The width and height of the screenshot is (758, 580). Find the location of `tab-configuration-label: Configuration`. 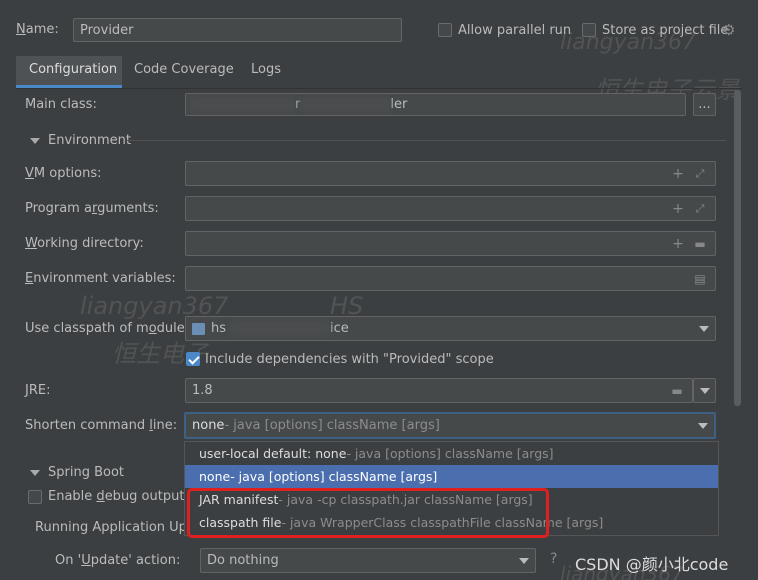

tab-configuration-label: Configuration is located at coordinates (73, 69).